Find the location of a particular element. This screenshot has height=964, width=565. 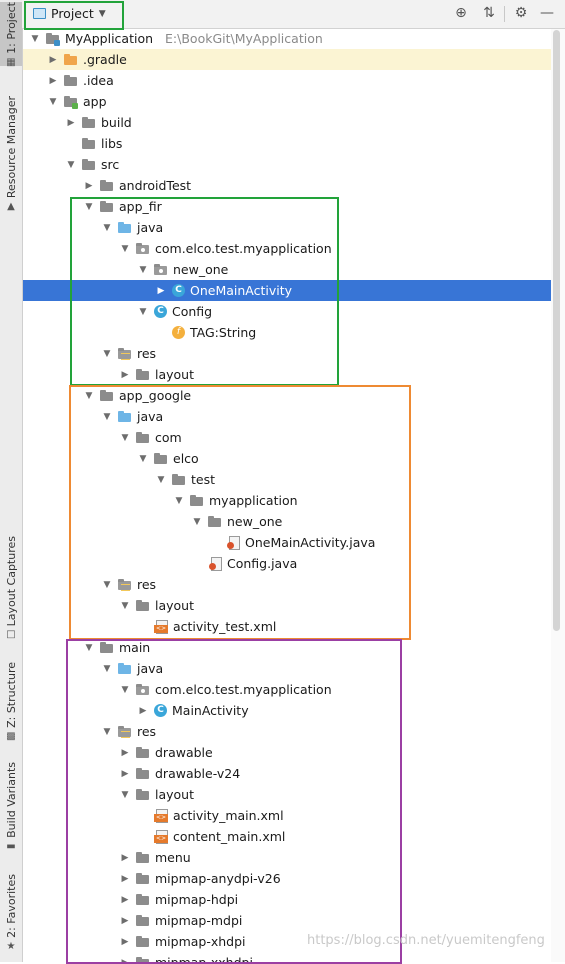

tree-row: OneMainActivity.java is located at coordinates (287, 542).